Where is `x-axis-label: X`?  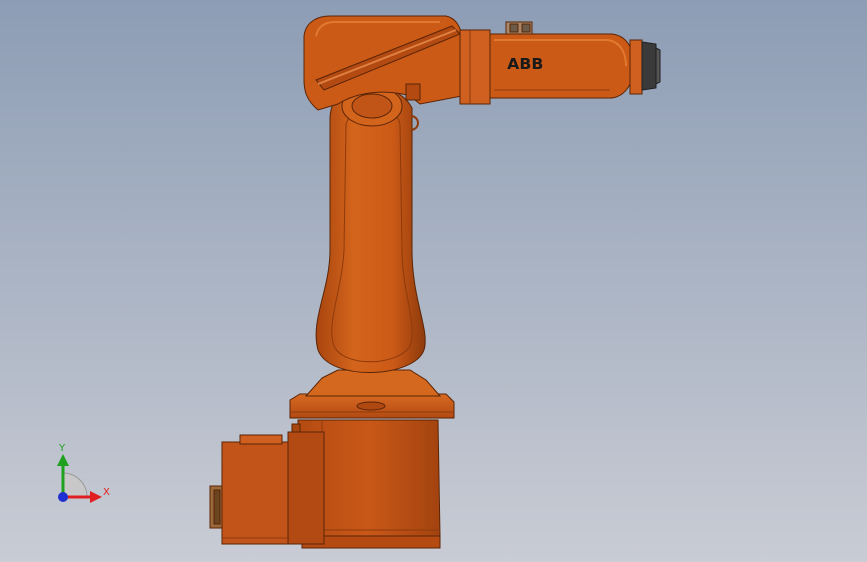
x-axis-label: X is located at coordinates (106, 492).